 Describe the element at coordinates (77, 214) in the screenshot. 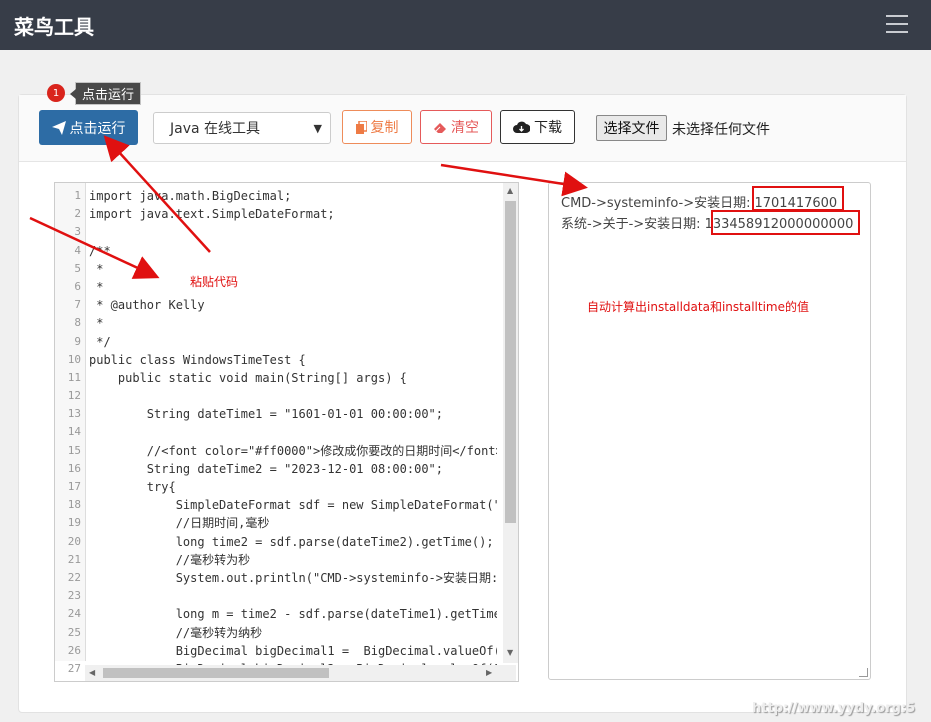

I see `line-number: 2` at that location.